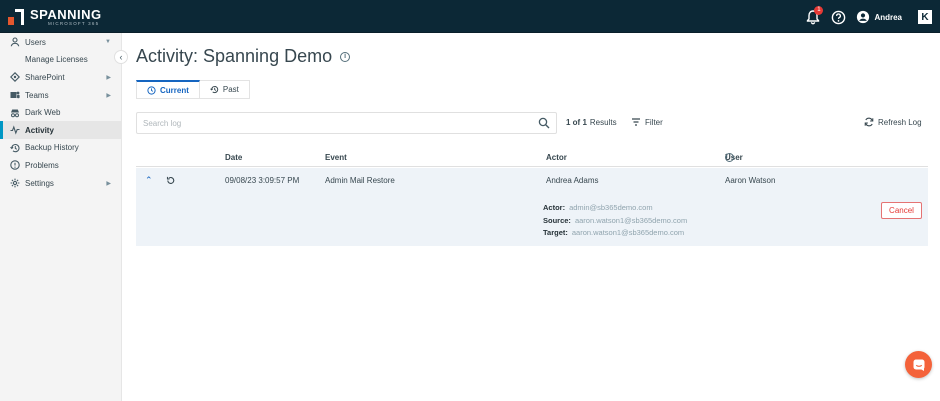 This screenshot has width=940, height=401. I want to click on table-header: Date Event Actor User i, so click(532, 155).